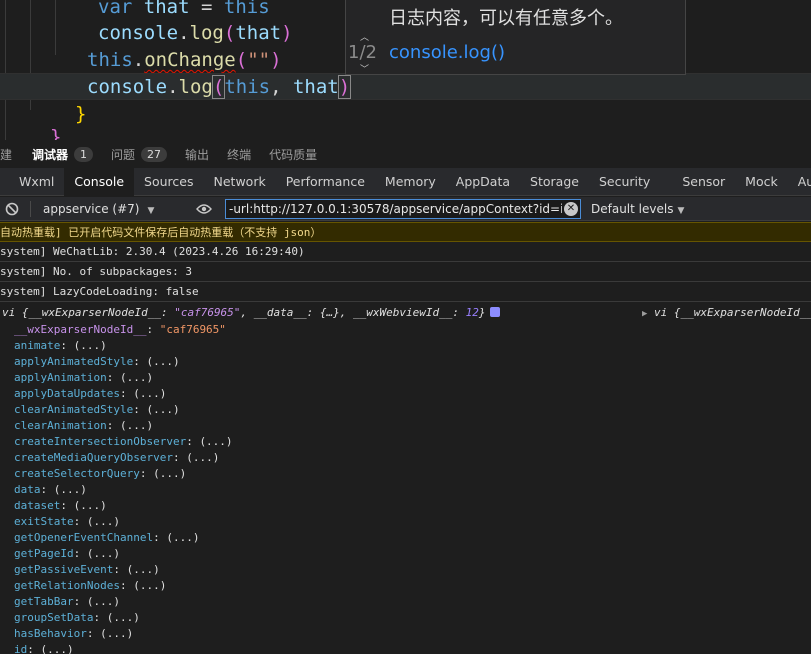 The image size is (811, 654). I want to click on object-property: animate: (...), so click(405, 346).